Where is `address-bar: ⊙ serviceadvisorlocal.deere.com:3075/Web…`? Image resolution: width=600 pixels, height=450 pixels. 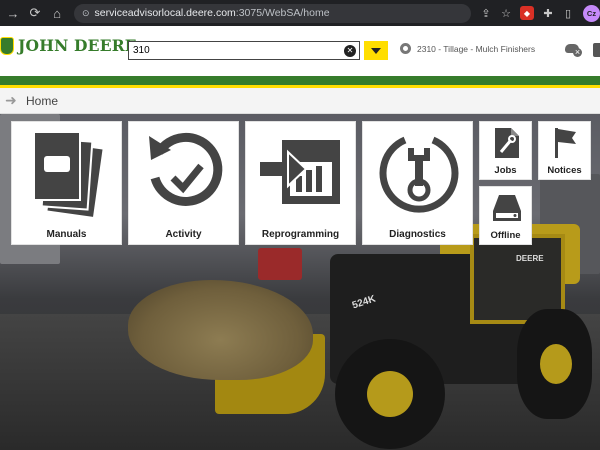 address-bar: ⊙ serviceadvisorlocal.deere.com:3075/Web… is located at coordinates (272, 13).